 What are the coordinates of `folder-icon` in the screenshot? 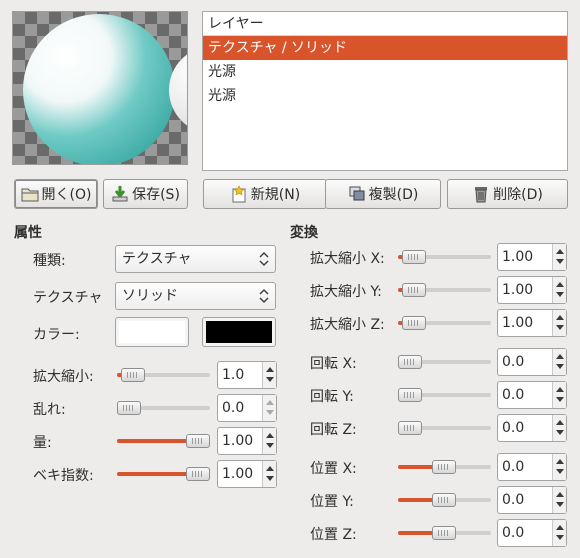 It's located at (30, 194).